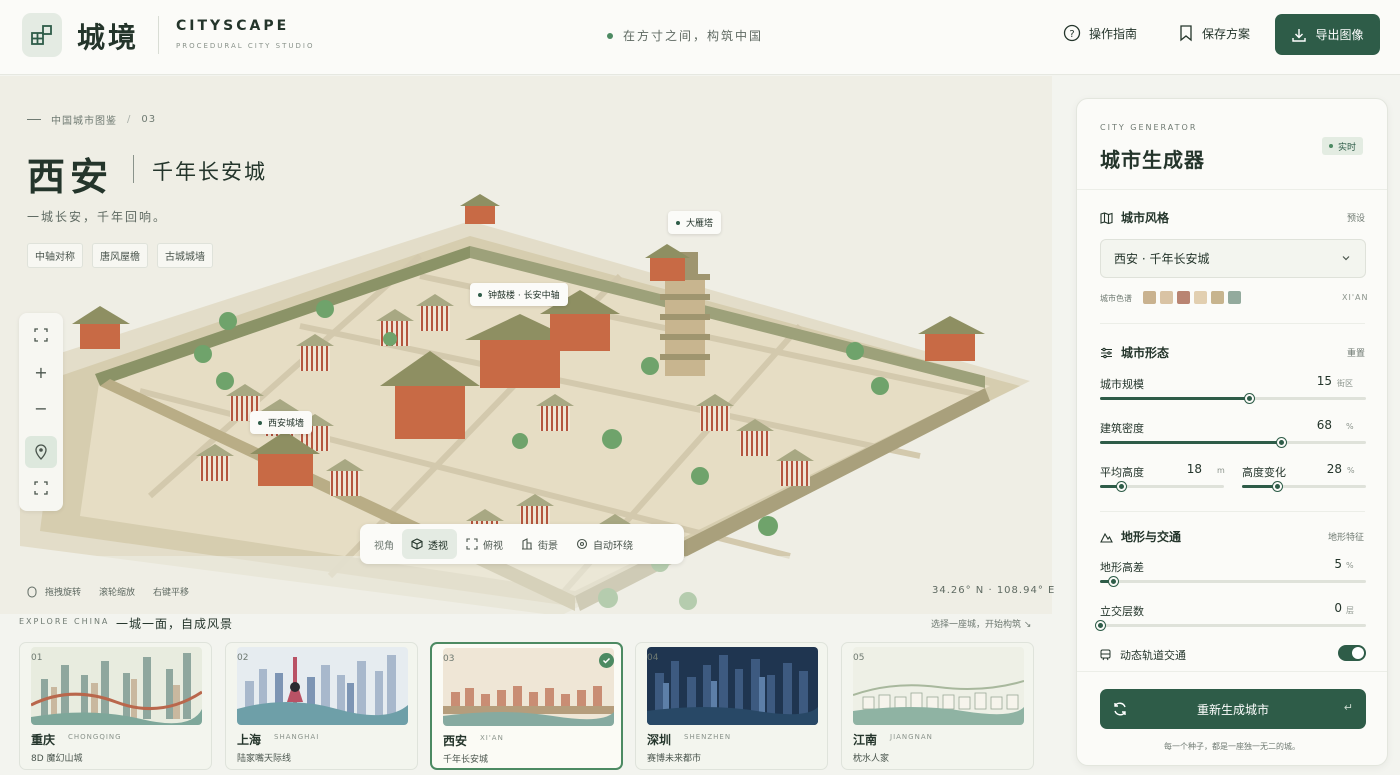 This screenshot has height=775, width=1400. Describe the element at coordinates (84, 119) in the screenshot. I see `breadcrumb-text: 中国城市图鉴` at that location.